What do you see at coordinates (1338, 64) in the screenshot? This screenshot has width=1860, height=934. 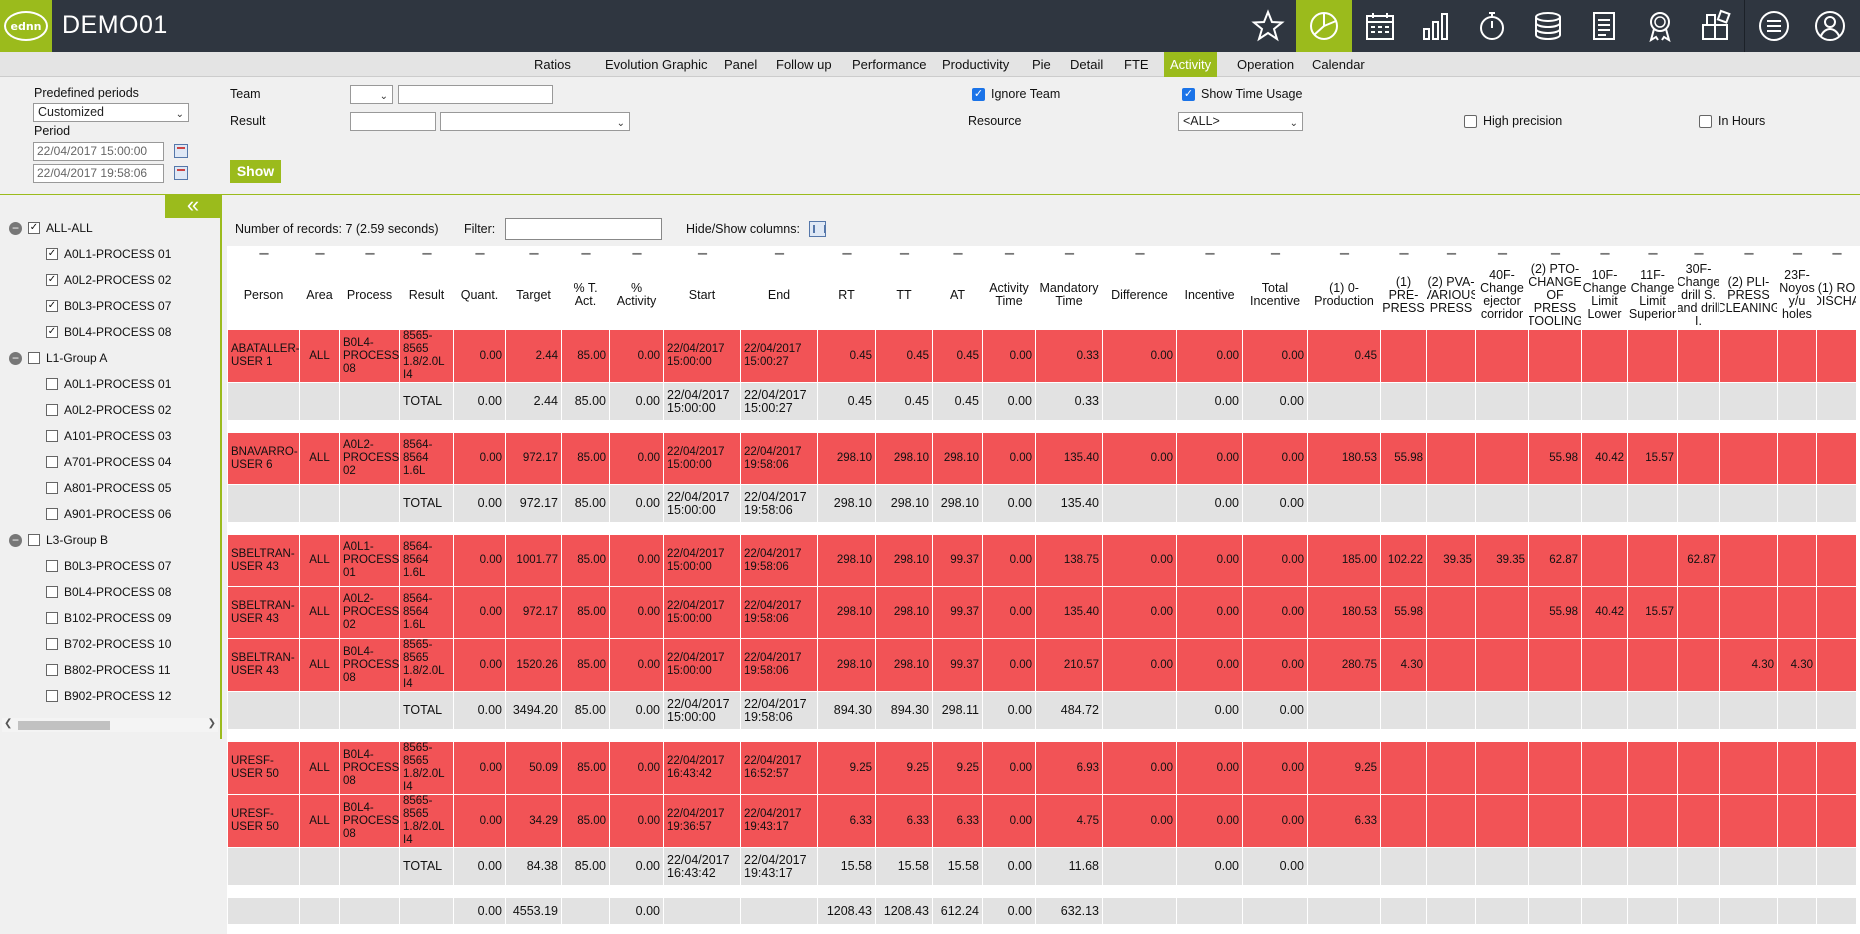 I see `menu-item-calendar: Calendar` at bounding box center [1338, 64].